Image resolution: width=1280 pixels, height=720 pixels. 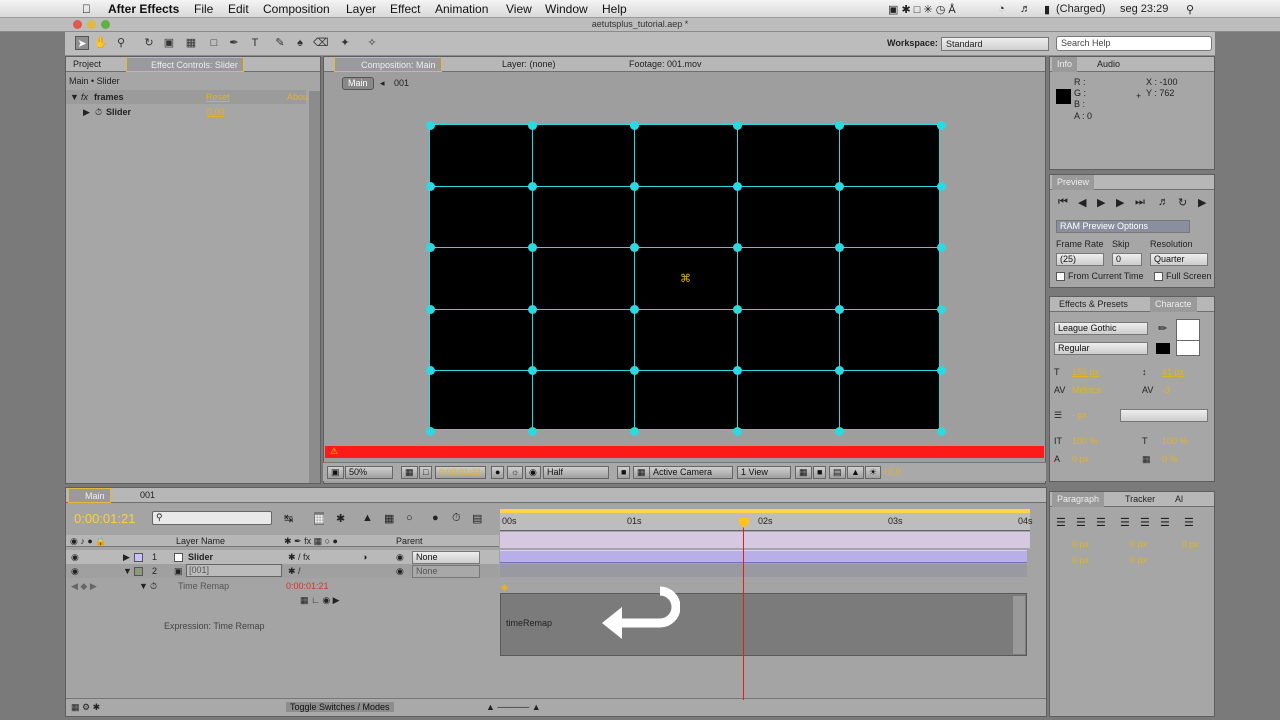 What do you see at coordinates (461, 9) in the screenshot?
I see `menu-animation: Animation` at bounding box center [461, 9].